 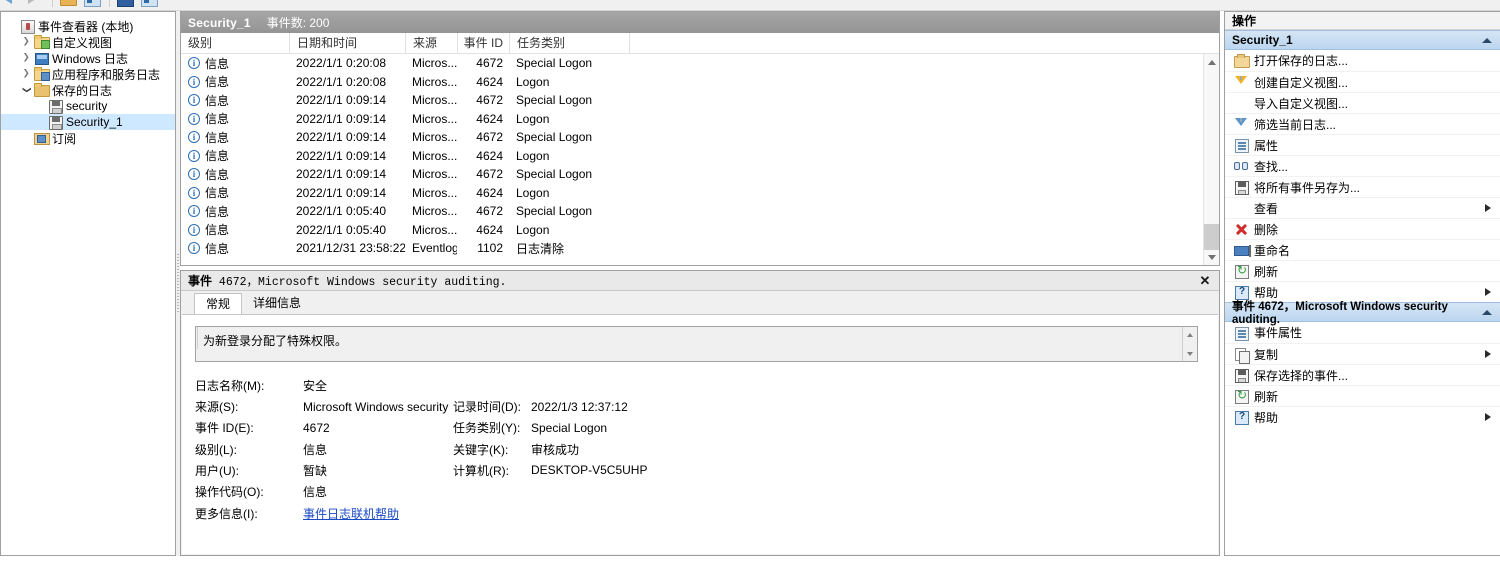 I want to click on table-row: i 信息 2022/1/1 0:20:08 Micros... 4624 Logon, so click(x=700, y=82).